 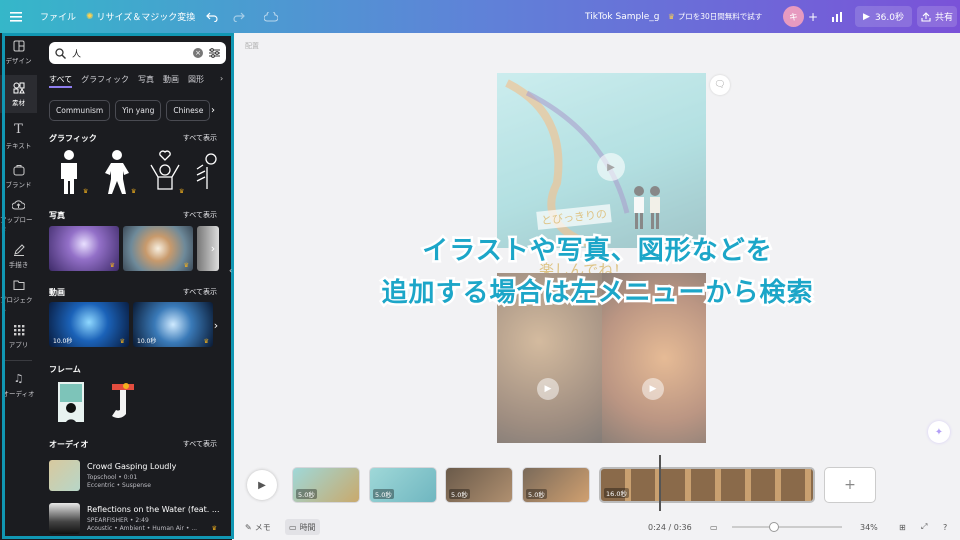 I want to click on resize-button: ✺ リサイズ＆マジック変換, so click(x=140, y=16).